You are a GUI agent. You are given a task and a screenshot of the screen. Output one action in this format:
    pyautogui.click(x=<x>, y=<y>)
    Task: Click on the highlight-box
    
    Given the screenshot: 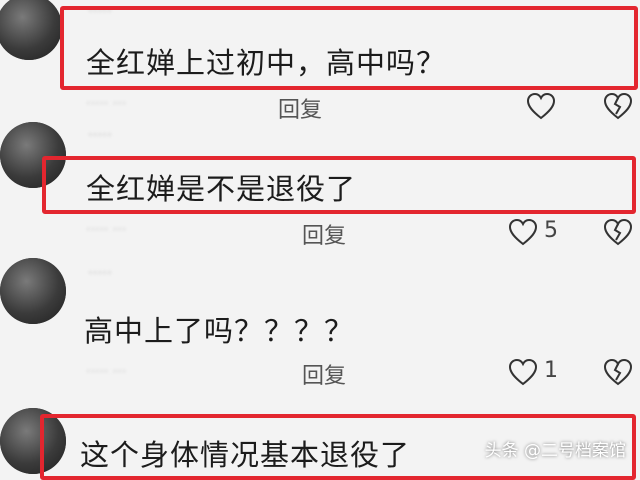 What is the action you would take?
    pyautogui.click(x=339, y=185)
    